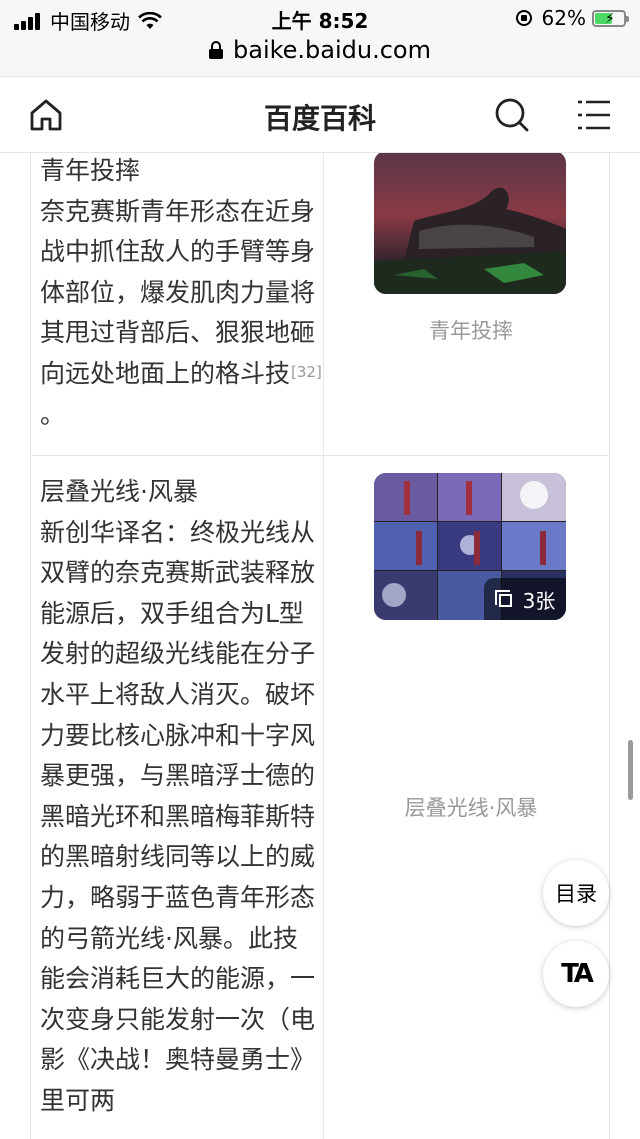 The image size is (640, 1139). What do you see at coordinates (539, 600) in the screenshot?
I see `image-count: 3张` at bounding box center [539, 600].